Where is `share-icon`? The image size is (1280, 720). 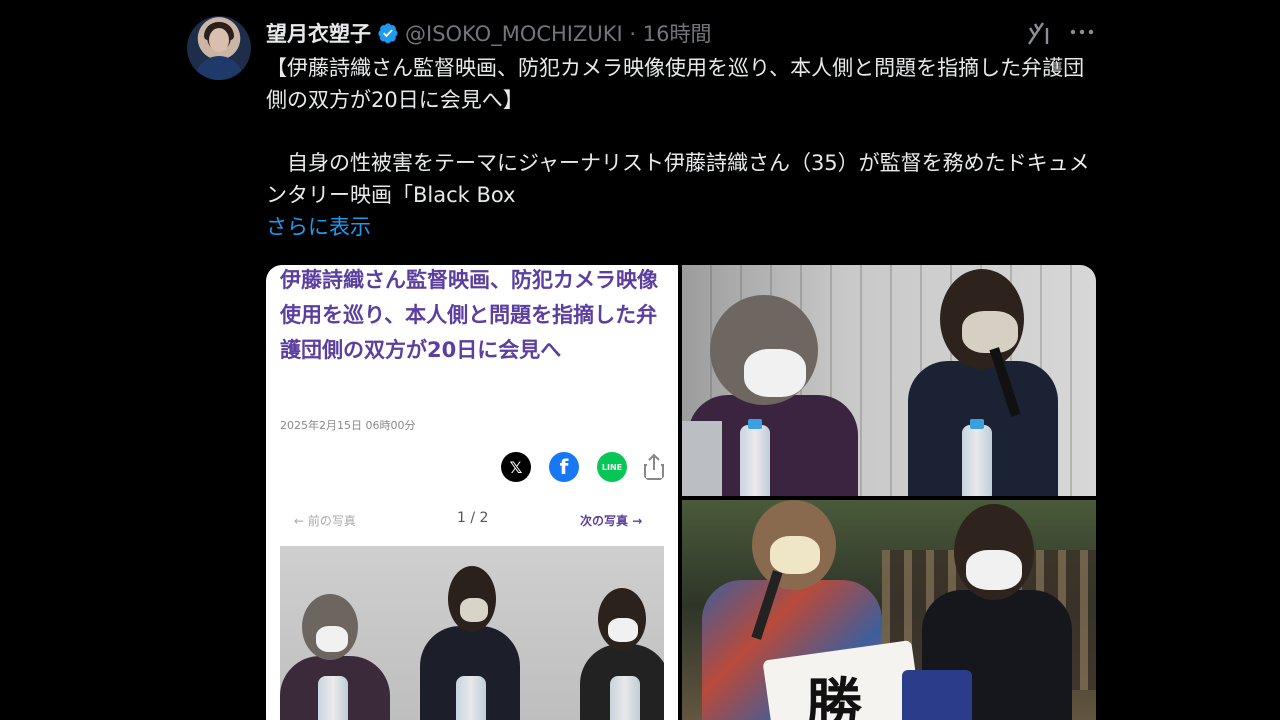 share-icon is located at coordinates (654, 466).